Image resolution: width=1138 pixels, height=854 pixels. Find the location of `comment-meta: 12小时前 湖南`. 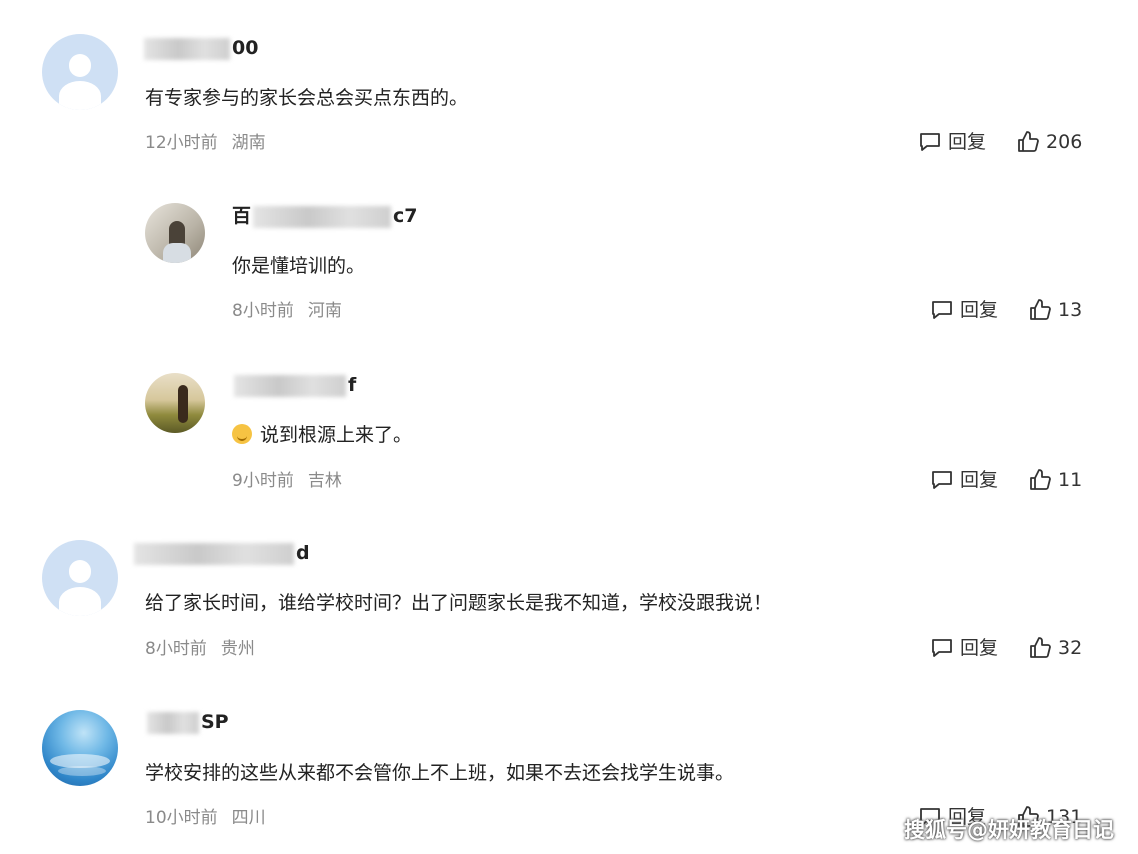

comment-meta: 12小时前 湖南 is located at coordinates (205, 143).